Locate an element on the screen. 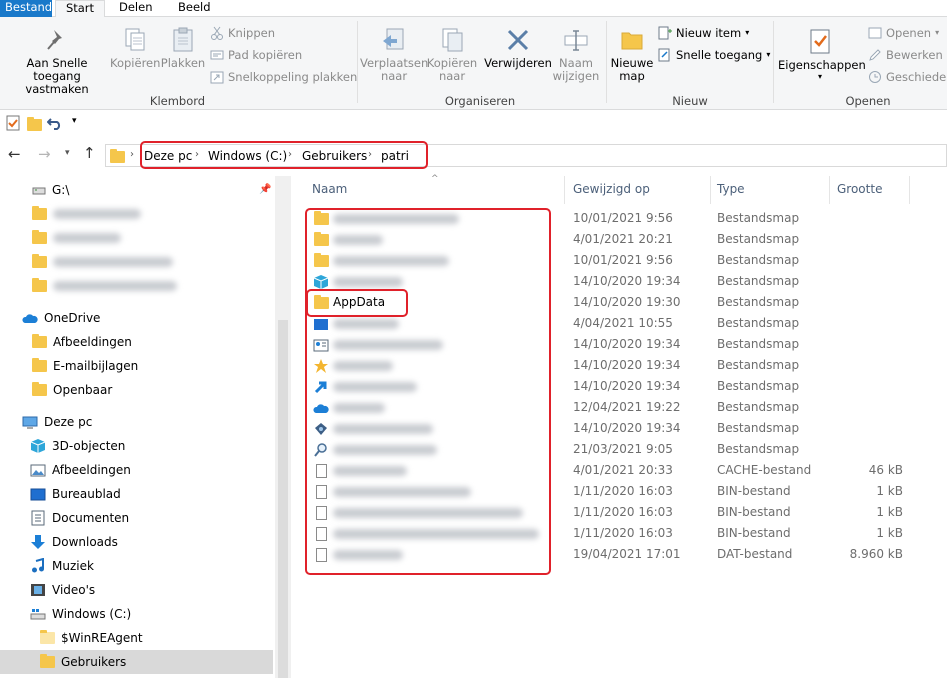 Image resolution: width=947 pixels, height=678 pixels. nav-item-desktop: Bureaublad is located at coordinates (75, 494).